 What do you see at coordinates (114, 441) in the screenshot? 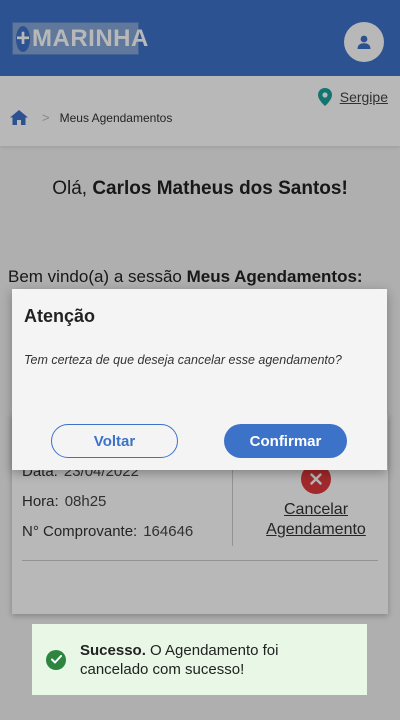
I see `back-button: Voltar` at bounding box center [114, 441].